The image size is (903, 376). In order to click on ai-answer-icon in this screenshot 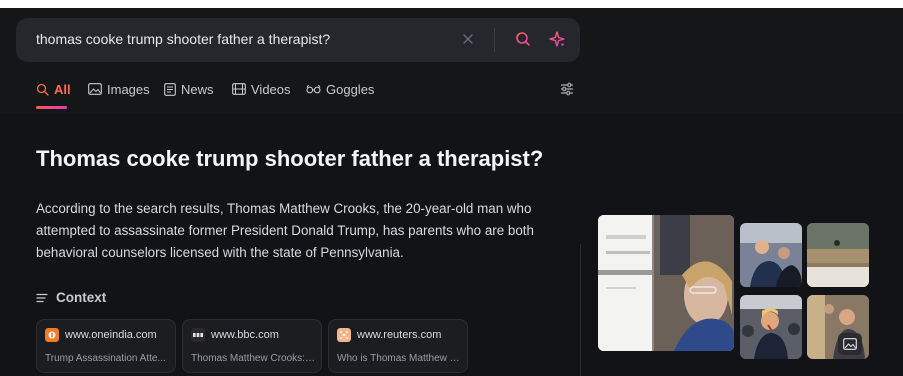, I will do `click(557, 39)`.